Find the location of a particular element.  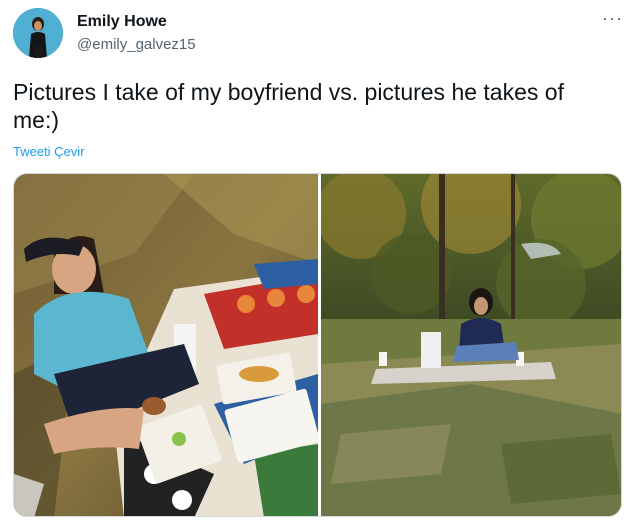

translate-tweet-link: Tweeti Çevir is located at coordinates (49, 151).